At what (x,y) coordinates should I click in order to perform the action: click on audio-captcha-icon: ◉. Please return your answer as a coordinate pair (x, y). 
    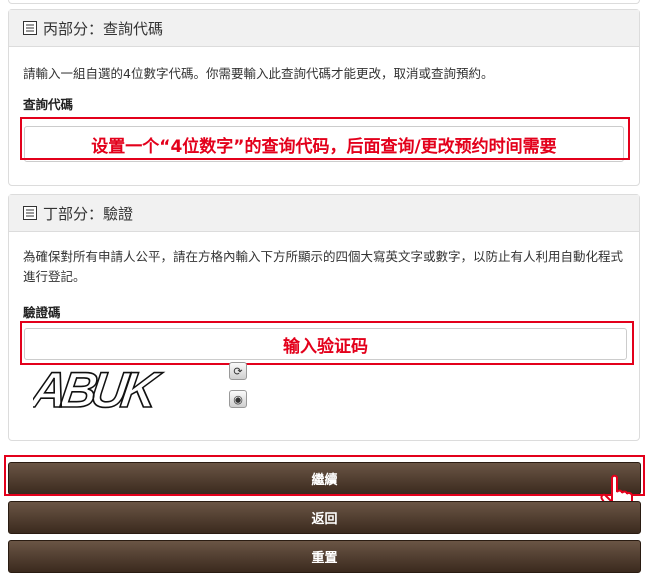
    Looking at the image, I should click on (238, 399).